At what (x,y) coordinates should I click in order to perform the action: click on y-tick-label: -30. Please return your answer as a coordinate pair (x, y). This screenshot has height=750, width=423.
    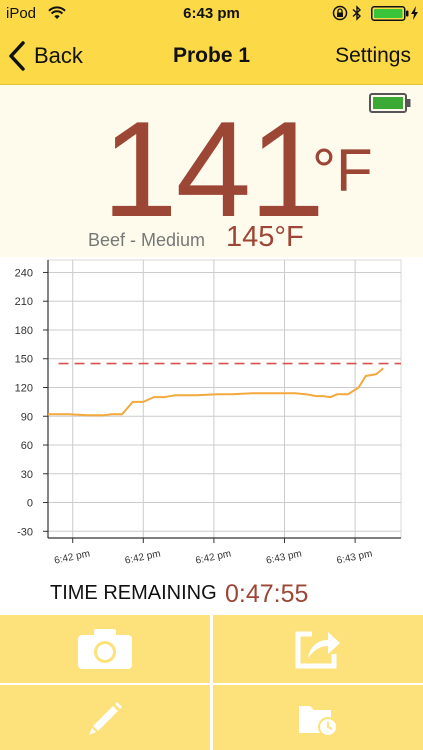
    Looking at the image, I should click on (25, 532).